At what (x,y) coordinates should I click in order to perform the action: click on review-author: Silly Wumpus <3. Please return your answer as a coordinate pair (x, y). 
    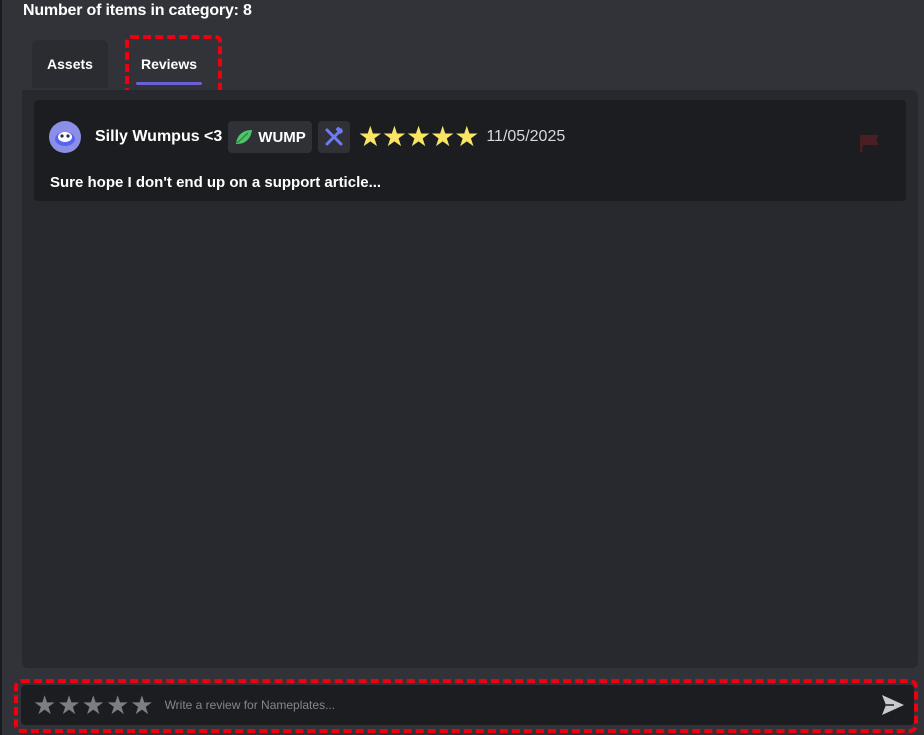
    Looking at the image, I should click on (158, 137).